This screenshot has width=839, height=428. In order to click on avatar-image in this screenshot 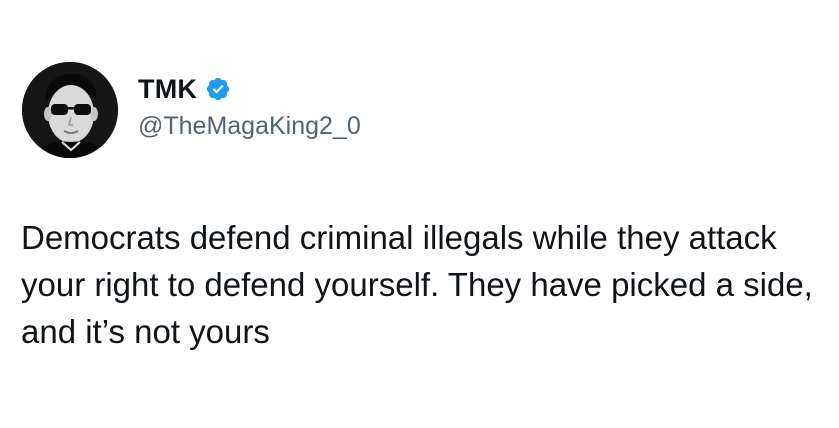, I will do `click(70, 110)`.